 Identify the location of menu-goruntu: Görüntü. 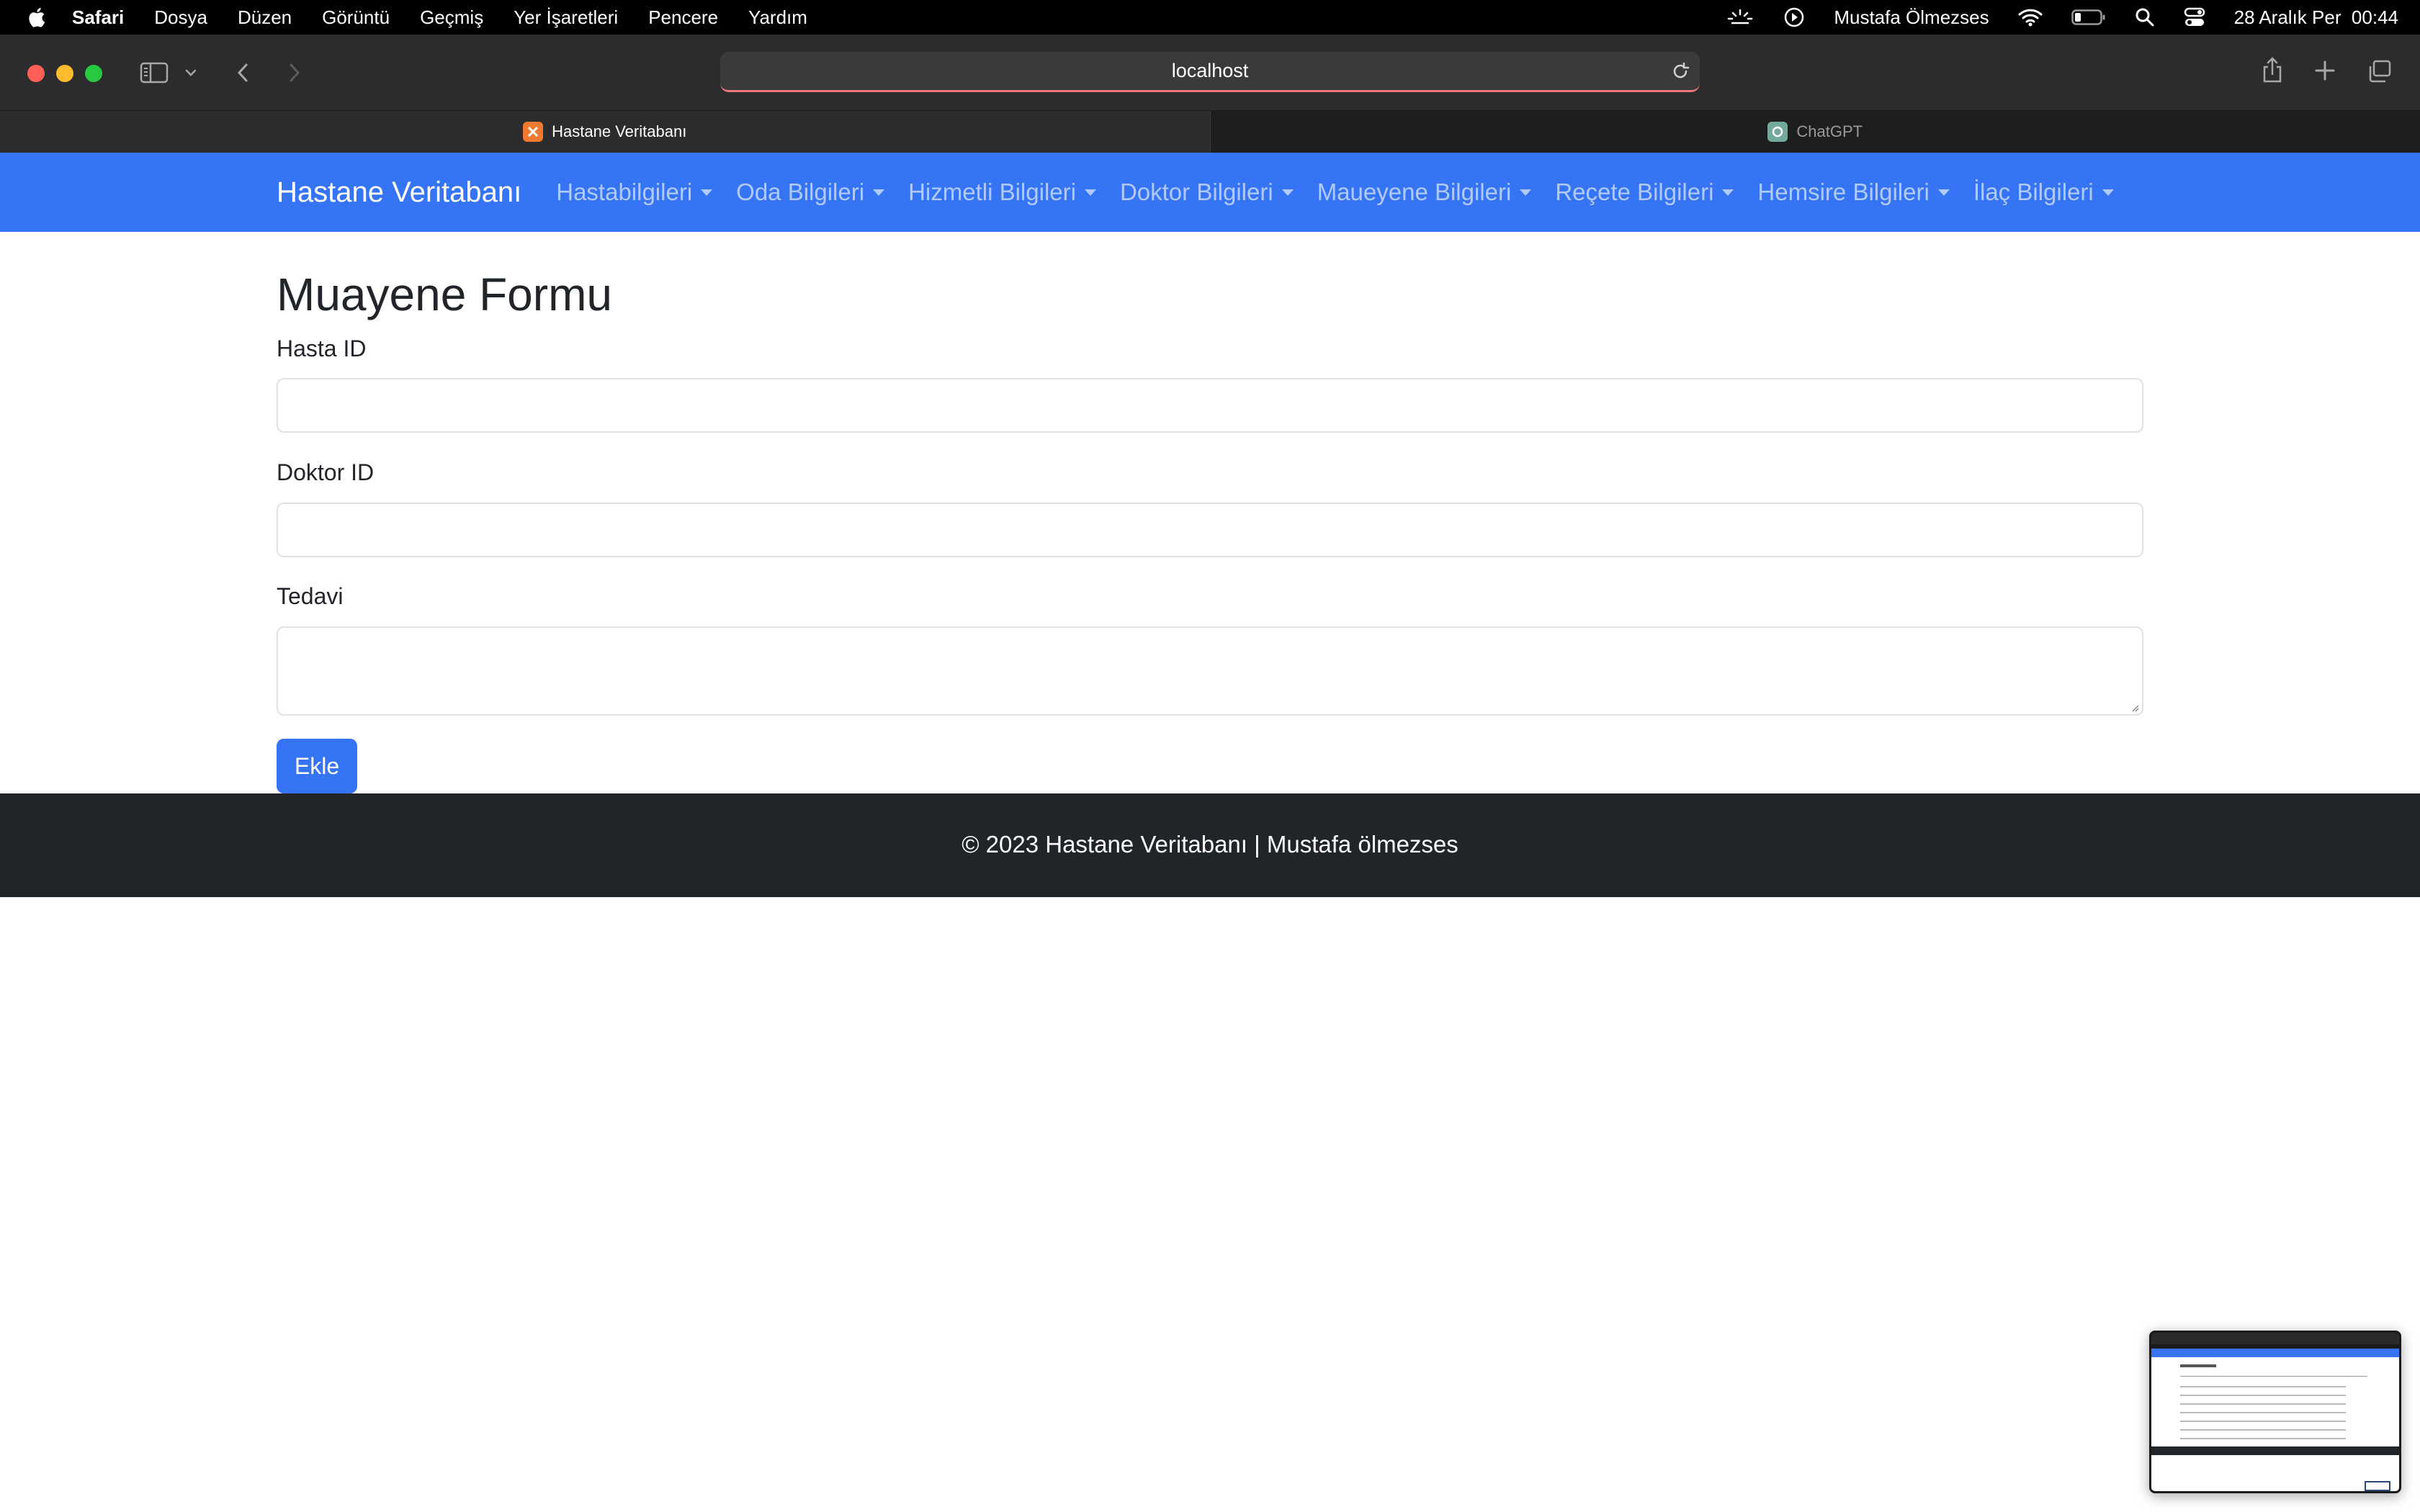
(356, 17).